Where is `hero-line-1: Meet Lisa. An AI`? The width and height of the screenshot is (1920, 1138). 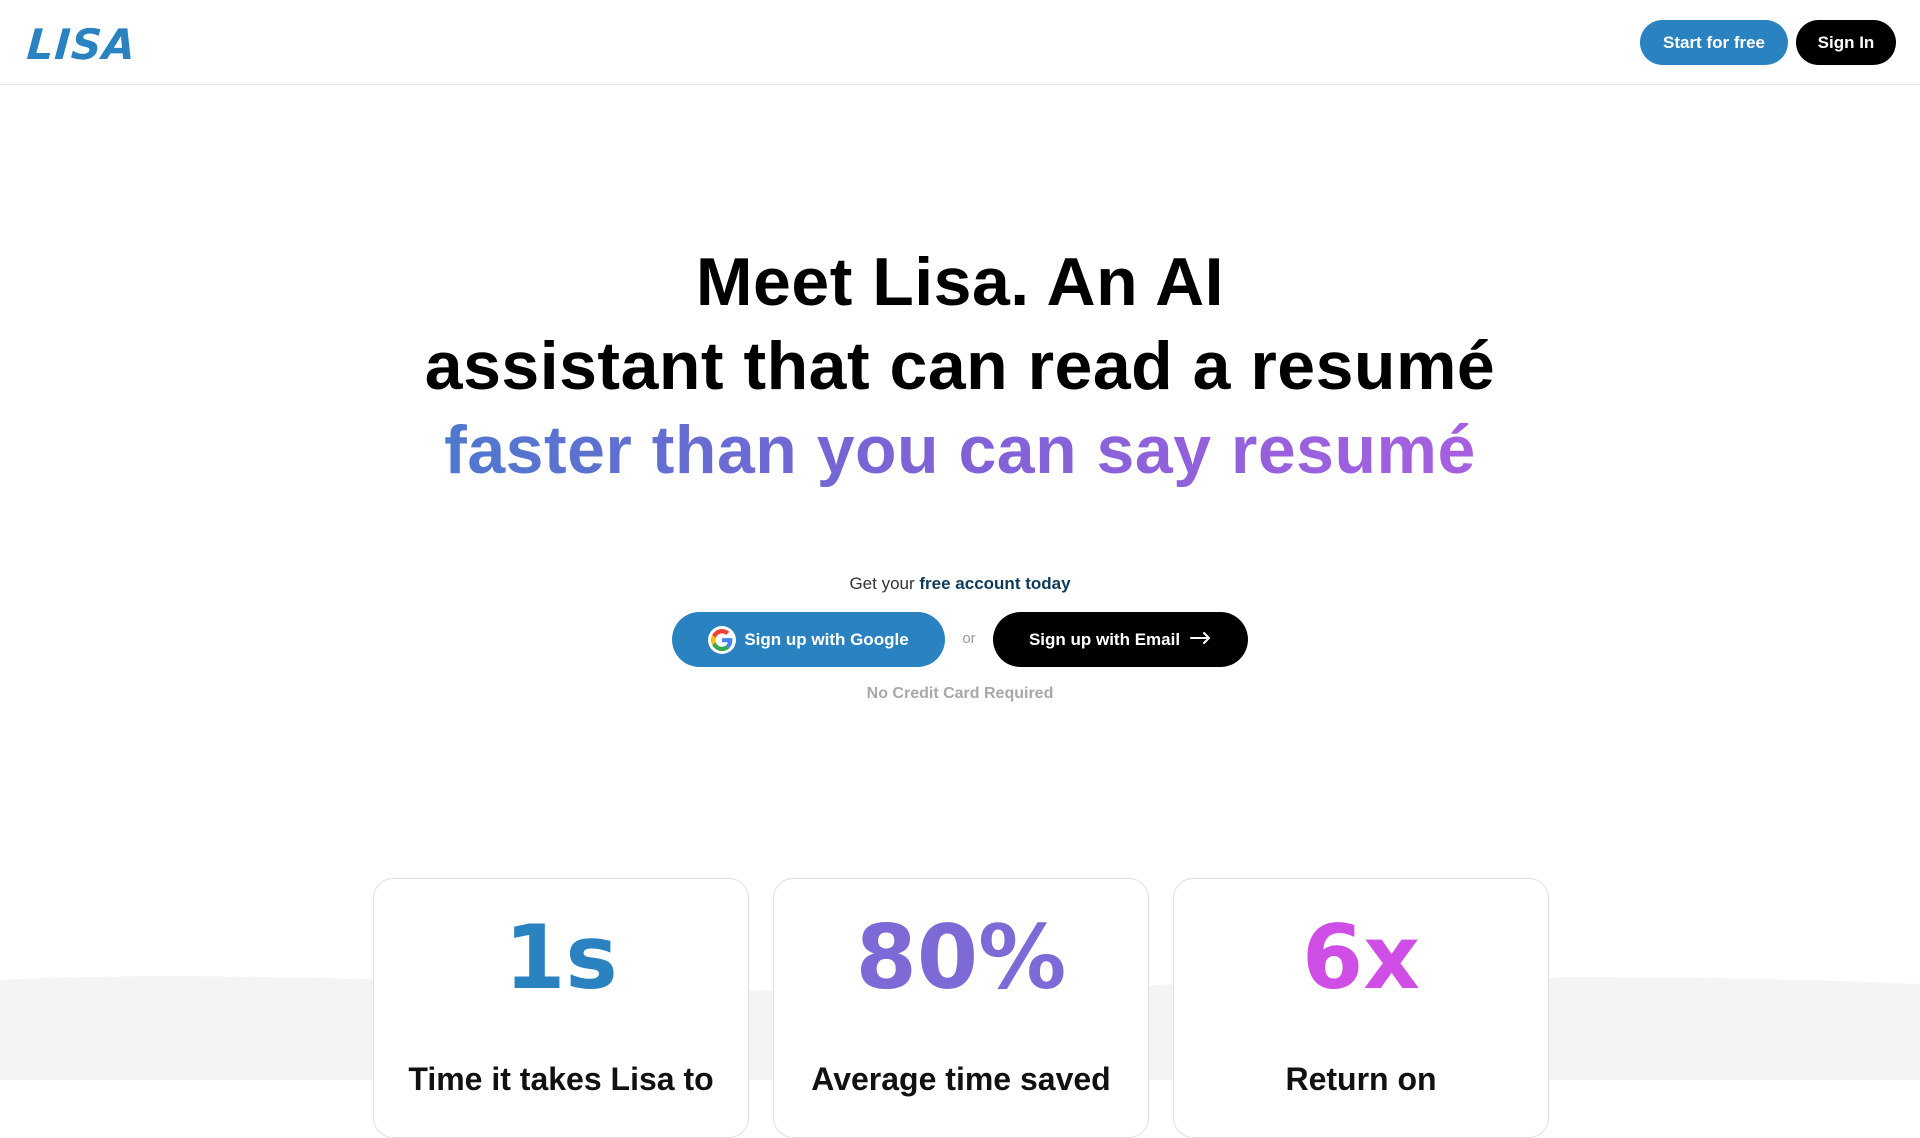
hero-line-1: Meet Lisa. An AI is located at coordinates (960, 282).